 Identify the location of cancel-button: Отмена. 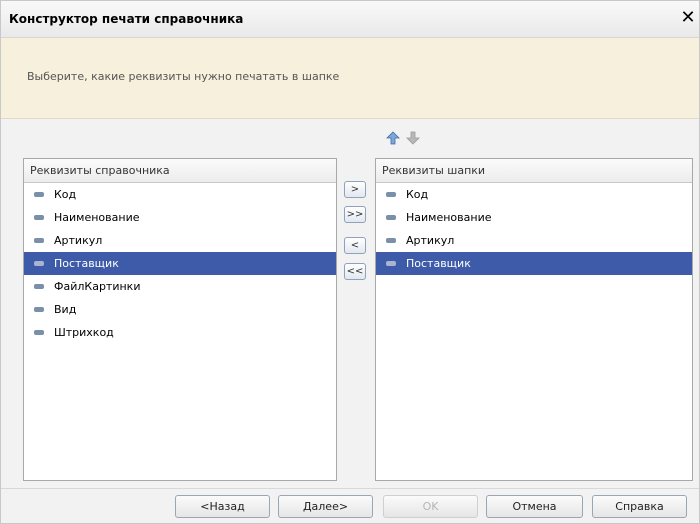
(534, 506).